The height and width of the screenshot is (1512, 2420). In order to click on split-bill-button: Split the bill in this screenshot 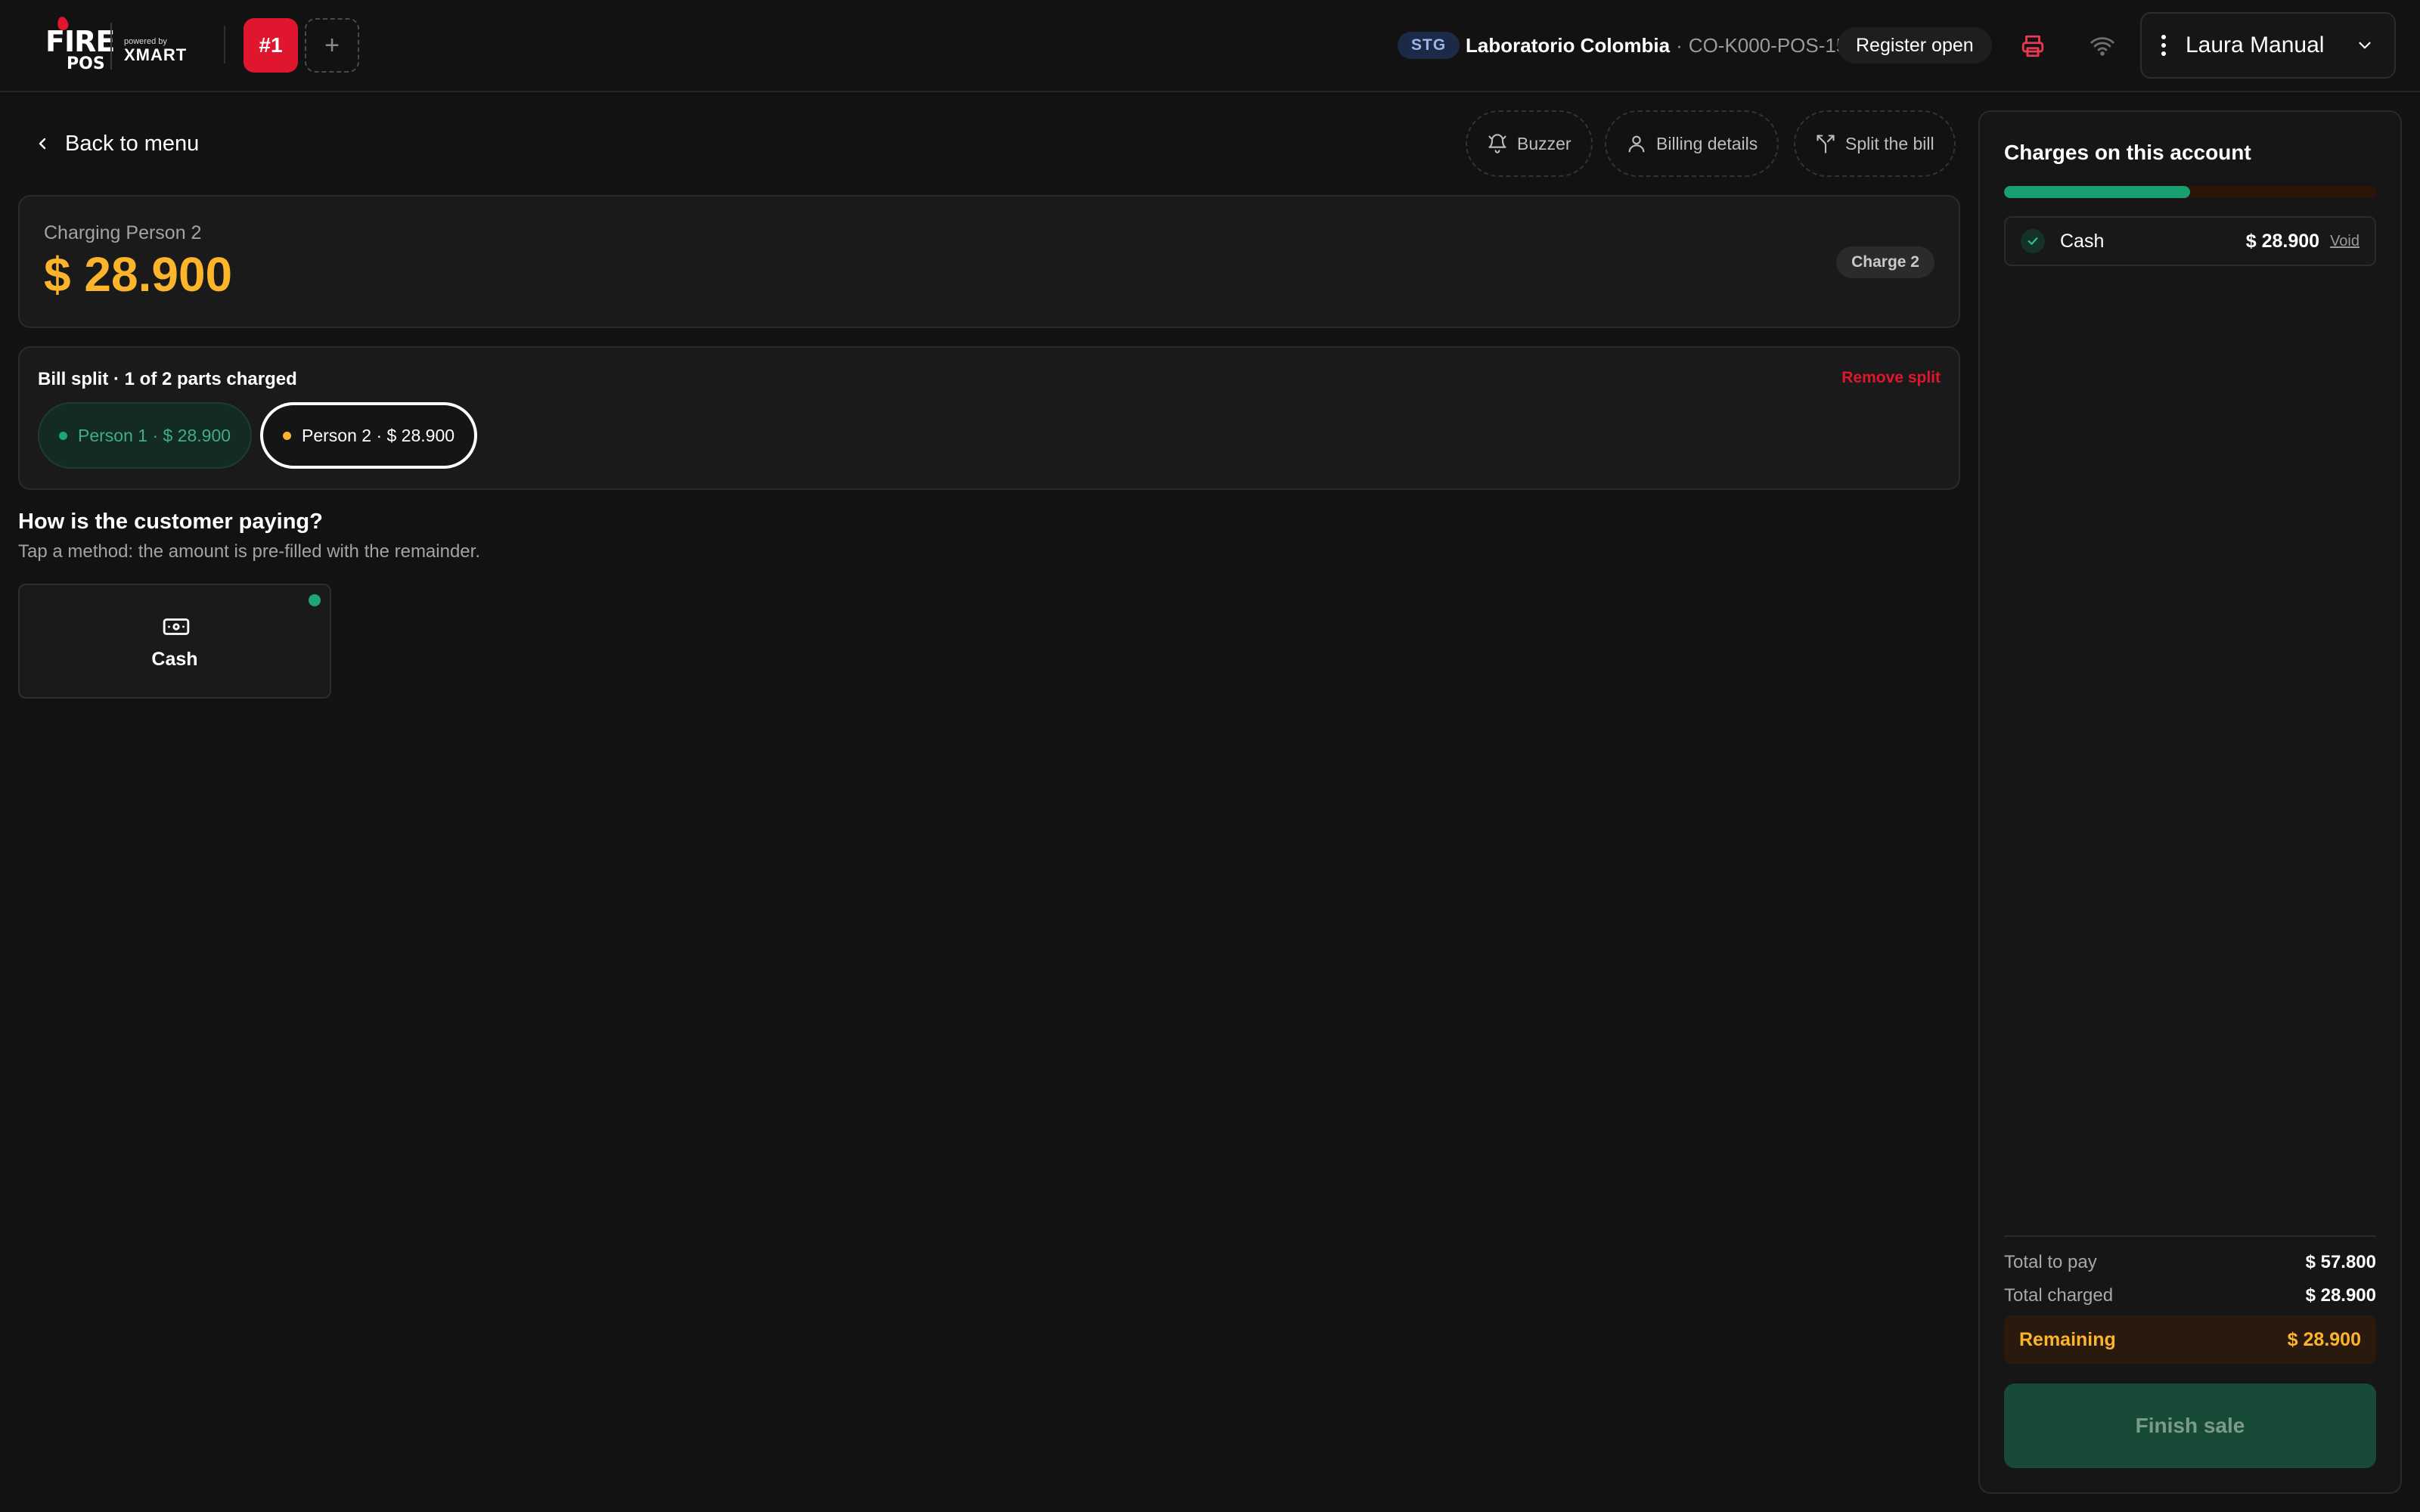, I will do `click(1875, 143)`.